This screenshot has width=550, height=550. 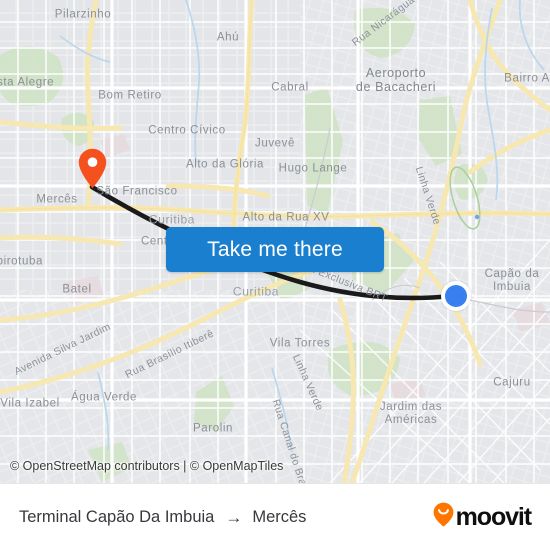 I want to click on moovit-wordmark: moovit, so click(x=493, y=516).